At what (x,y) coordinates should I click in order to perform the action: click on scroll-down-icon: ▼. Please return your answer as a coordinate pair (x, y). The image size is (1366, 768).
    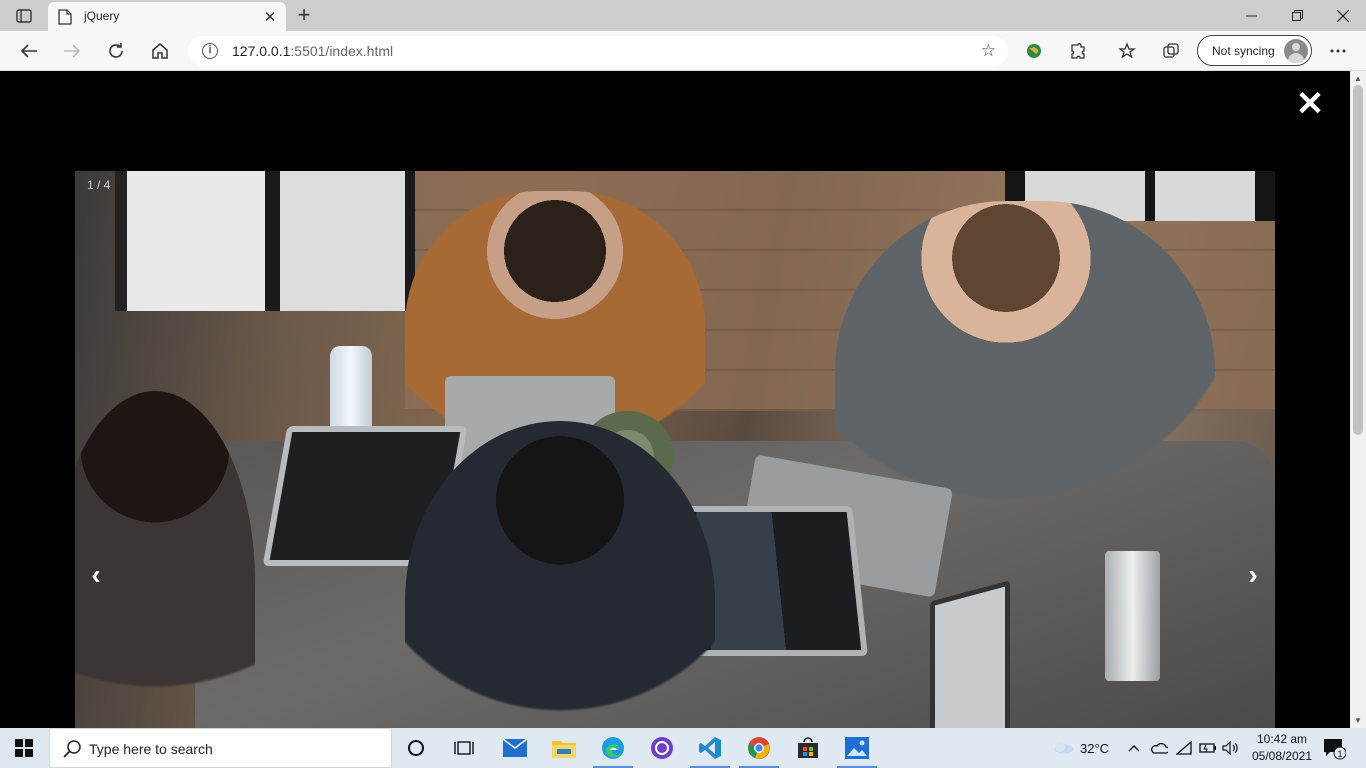
    Looking at the image, I should click on (1358, 720).